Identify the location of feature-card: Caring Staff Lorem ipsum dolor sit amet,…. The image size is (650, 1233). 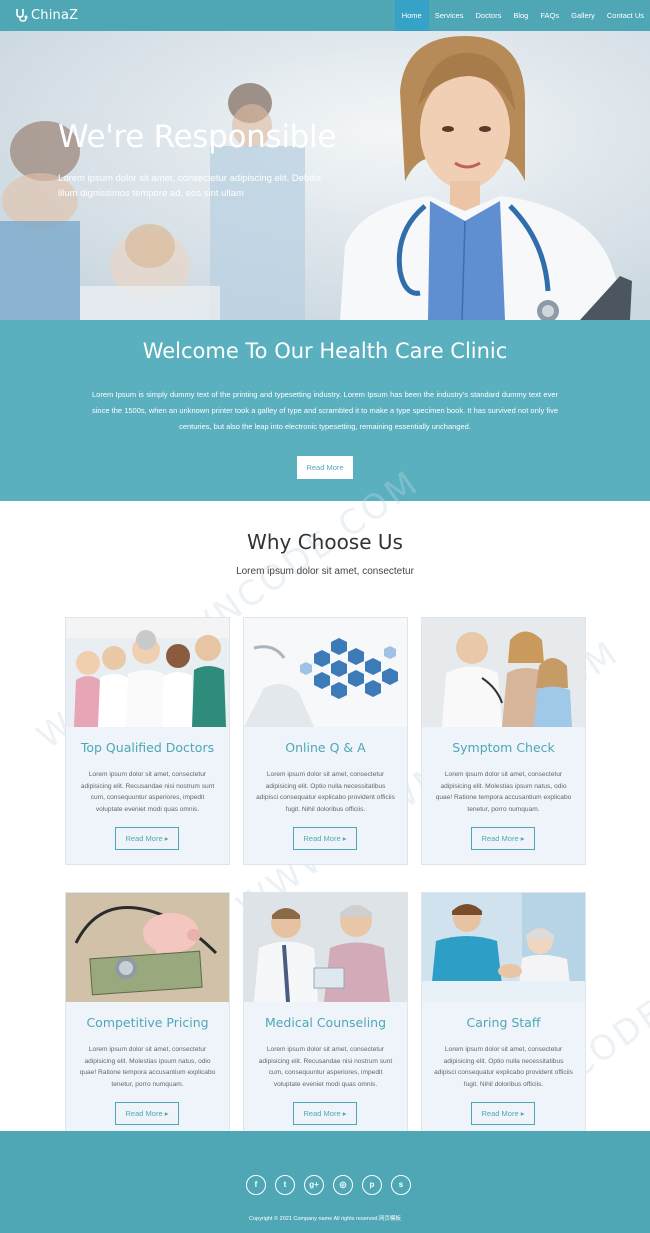
(503, 1016).